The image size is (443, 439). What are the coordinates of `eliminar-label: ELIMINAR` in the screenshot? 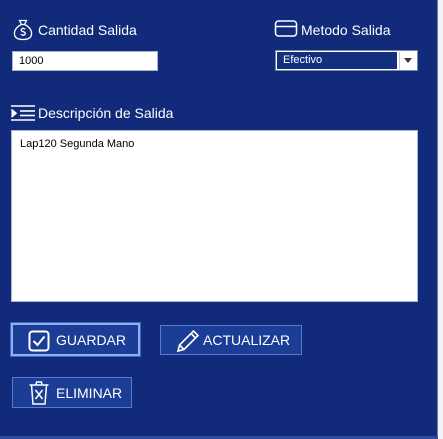 It's located at (89, 392).